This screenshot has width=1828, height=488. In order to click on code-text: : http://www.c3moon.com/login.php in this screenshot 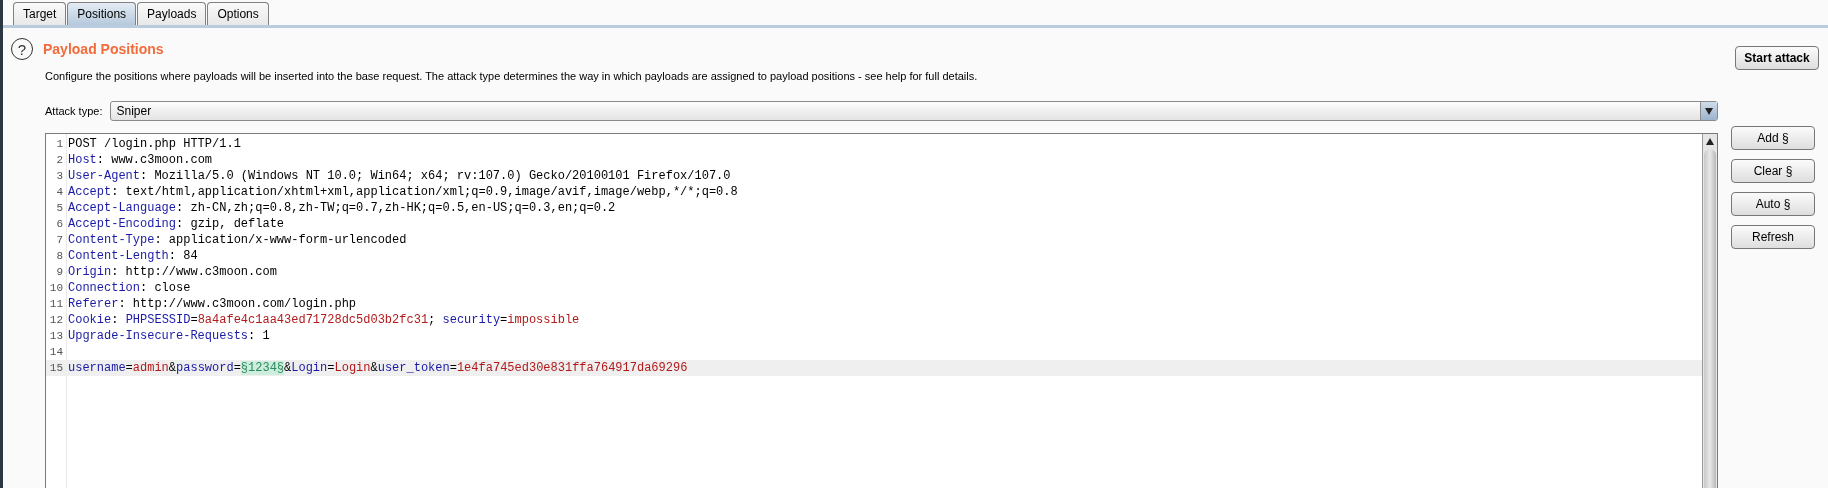, I will do `click(237, 304)`.